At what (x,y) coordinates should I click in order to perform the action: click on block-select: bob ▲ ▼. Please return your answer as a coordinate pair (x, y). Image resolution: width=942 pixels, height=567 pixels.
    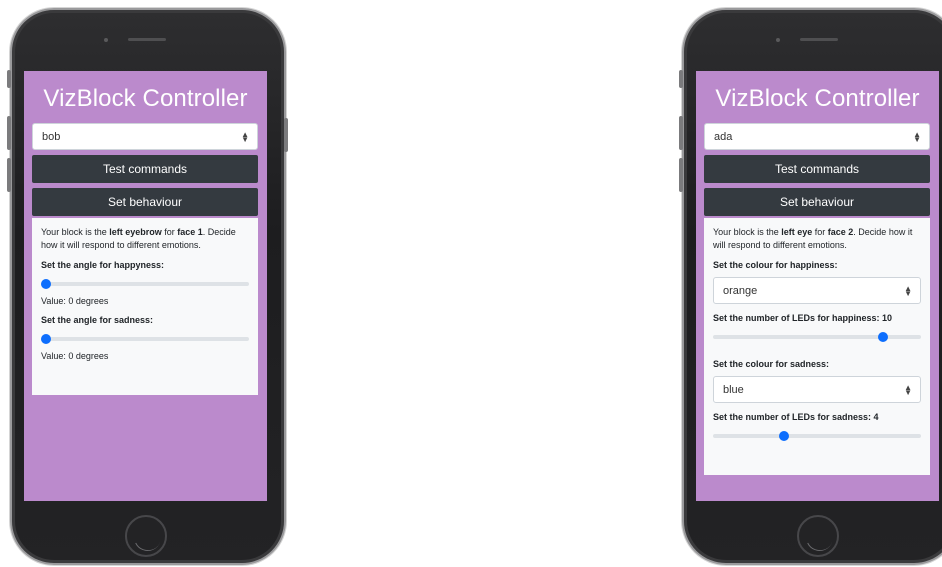
    Looking at the image, I should click on (145, 136).